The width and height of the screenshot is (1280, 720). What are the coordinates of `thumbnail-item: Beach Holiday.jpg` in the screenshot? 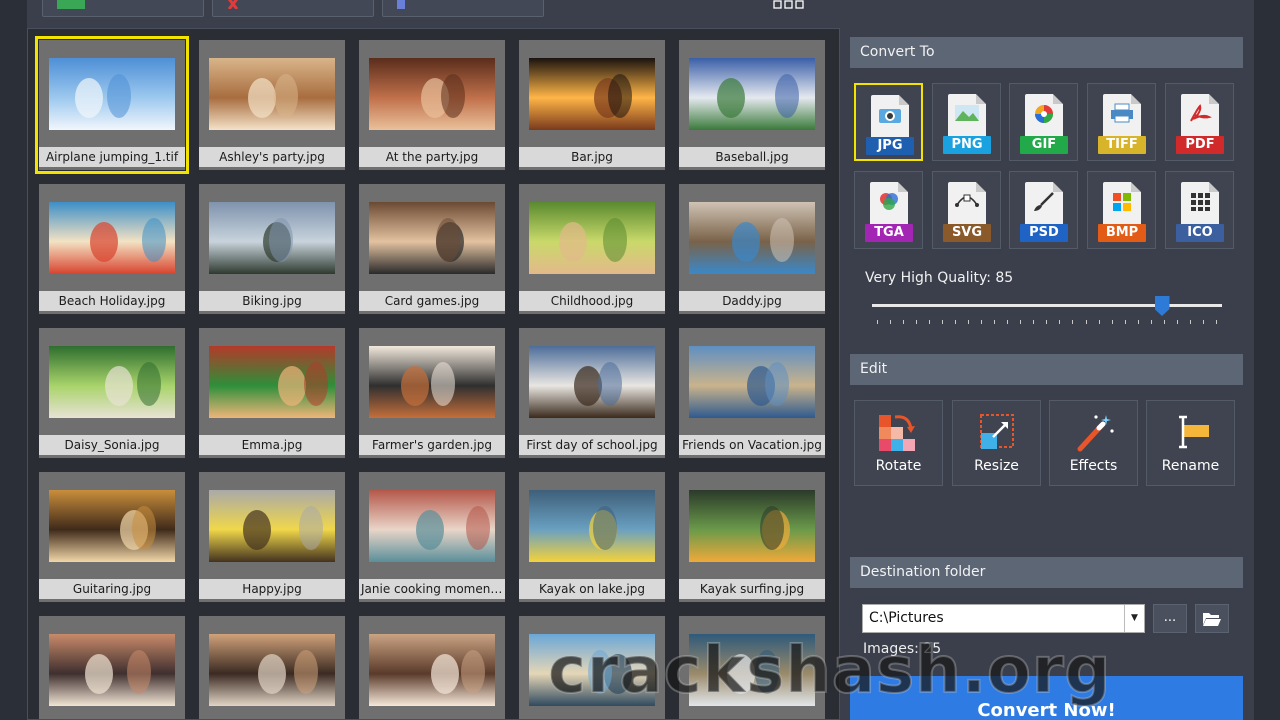 It's located at (112, 249).